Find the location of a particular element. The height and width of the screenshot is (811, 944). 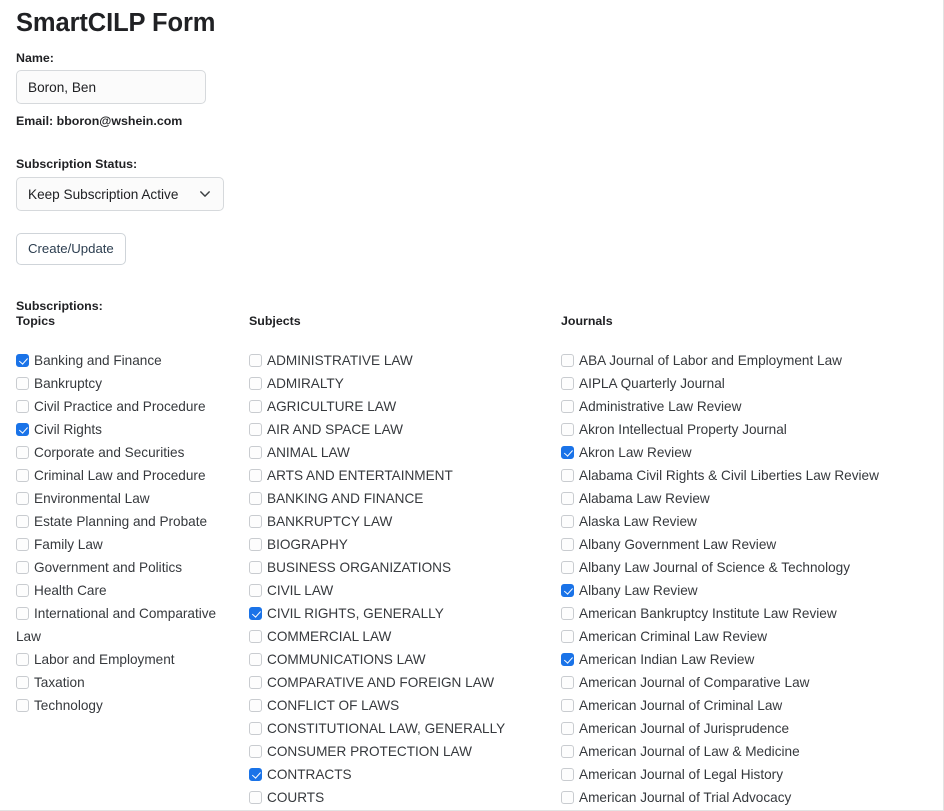

list-item: CONTRACTS is located at coordinates (399, 774).